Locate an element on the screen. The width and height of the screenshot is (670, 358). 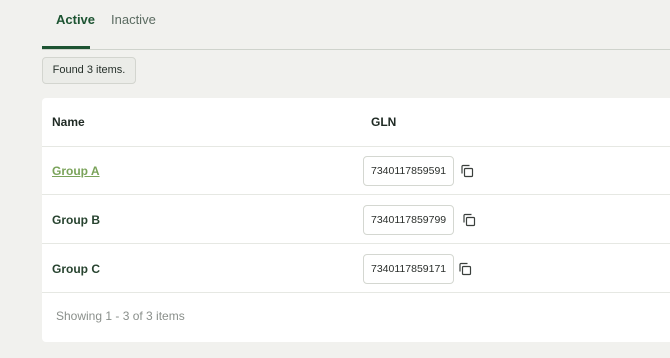
tab-bar: Active Inactive is located at coordinates (356, 25).